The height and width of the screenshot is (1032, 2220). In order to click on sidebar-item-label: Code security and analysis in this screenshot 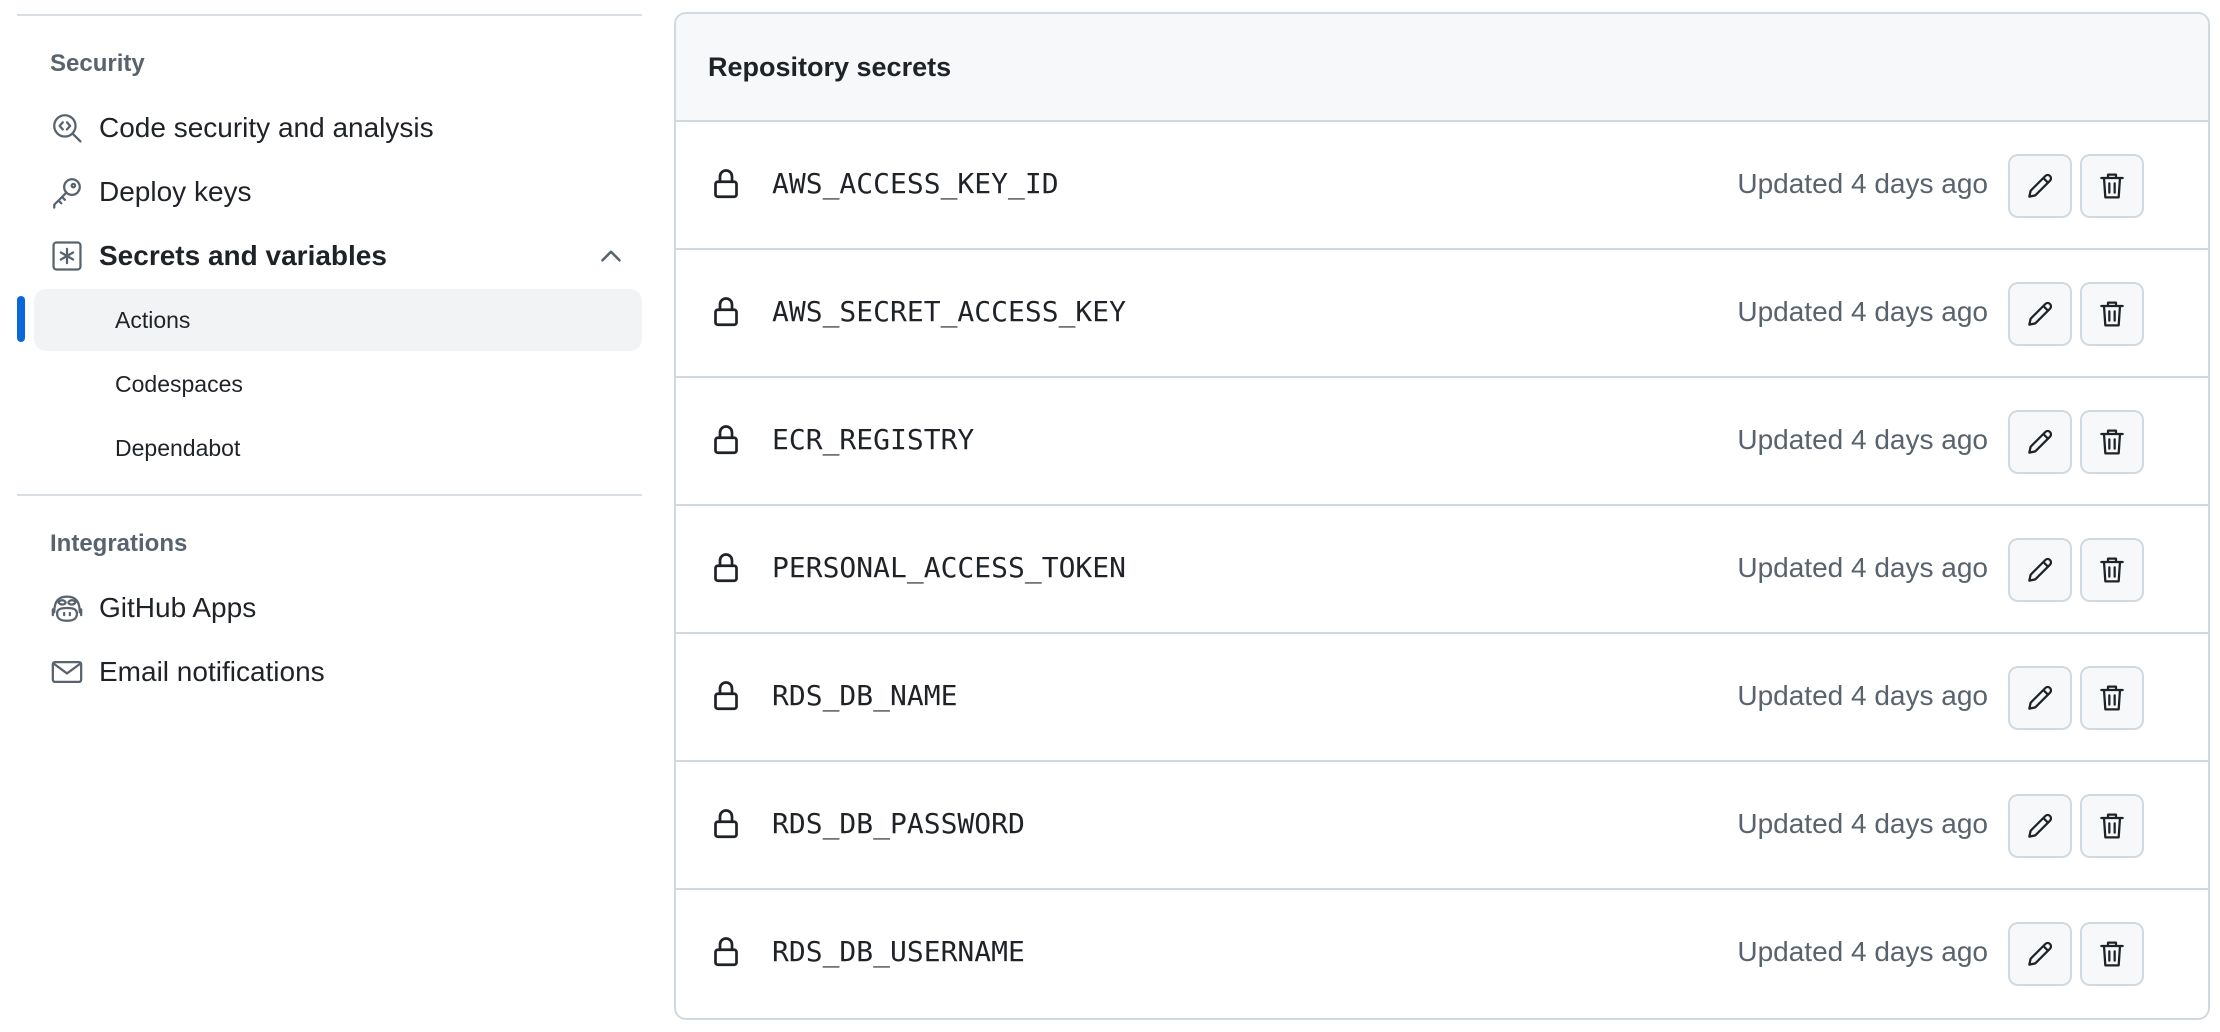, I will do `click(266, 127)`.